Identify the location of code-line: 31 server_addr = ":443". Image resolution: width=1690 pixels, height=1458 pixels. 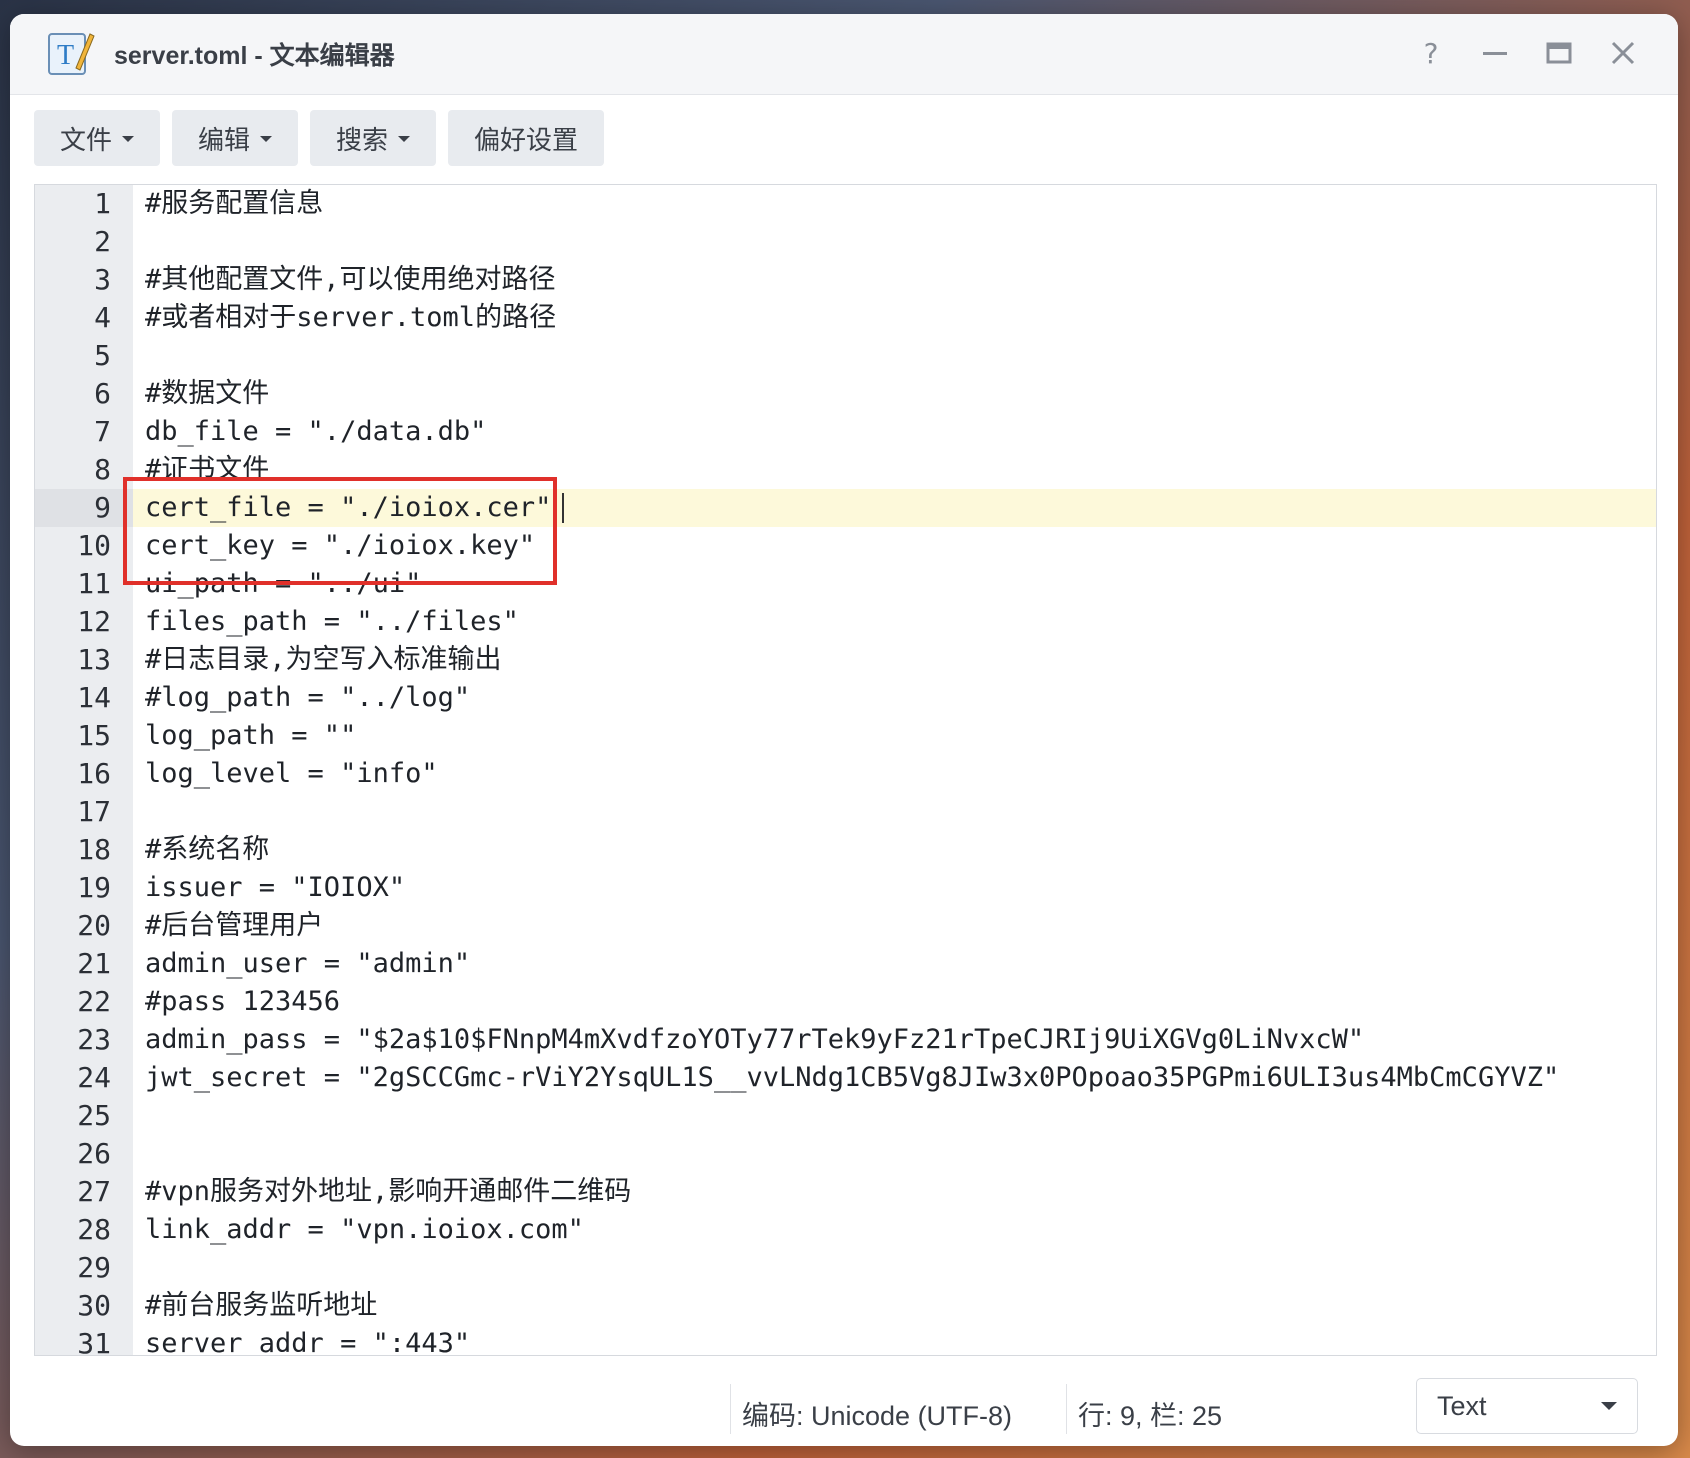
(845, 1340).